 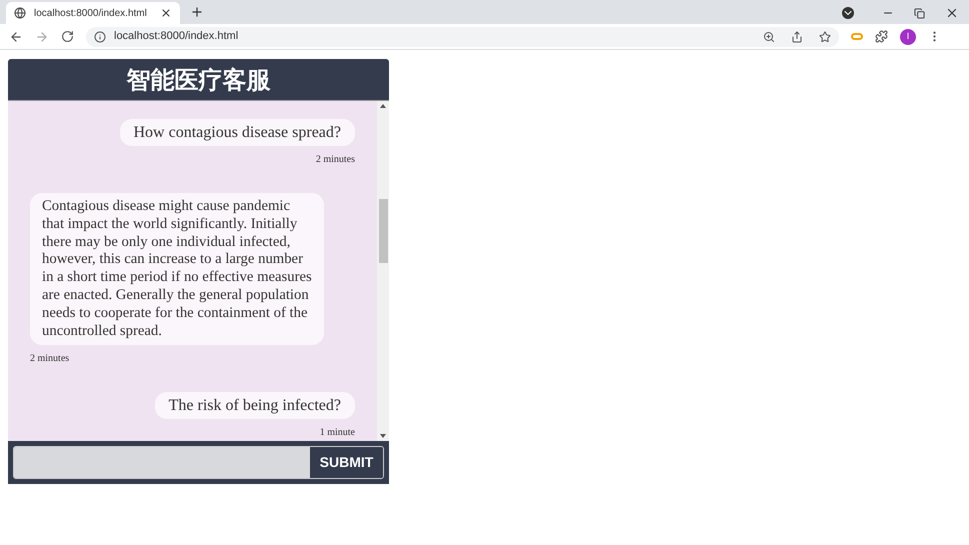 What do you see at coordinates (166, 13) in the screenshot?
I see `close-icon` at bounding box center [166, 13].